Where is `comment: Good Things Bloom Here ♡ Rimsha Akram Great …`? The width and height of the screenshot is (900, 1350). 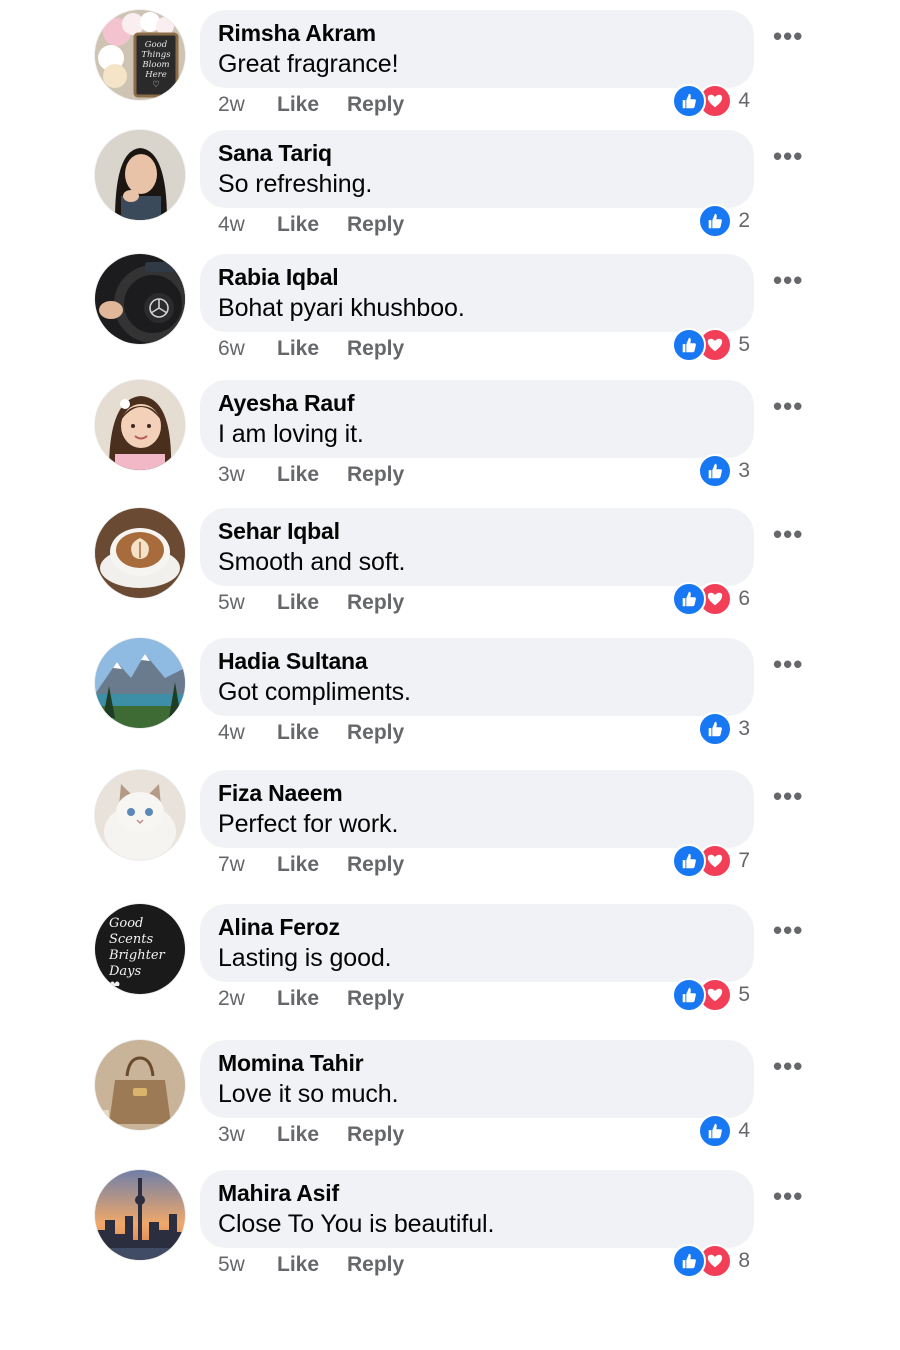 comment: Good Things Bloom Here ♡ Rimsha Akram Great … is located at coordinates (450, 75).